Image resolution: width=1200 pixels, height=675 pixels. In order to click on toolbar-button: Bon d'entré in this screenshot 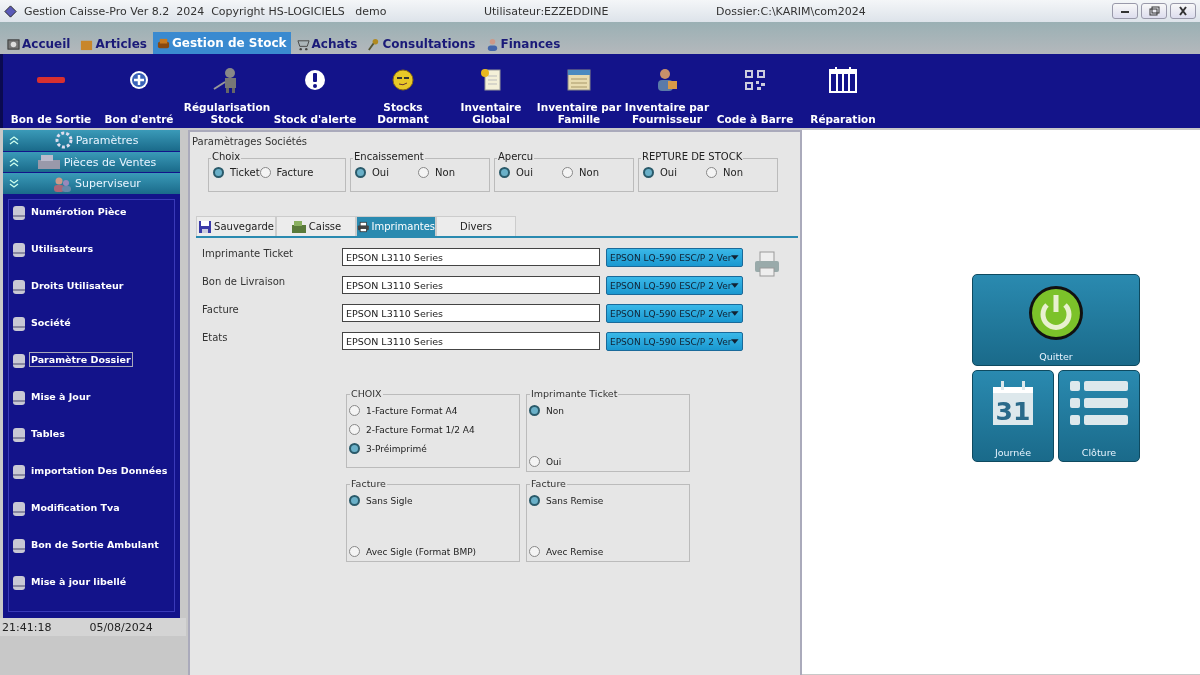, I will do `click(139, 91)`.